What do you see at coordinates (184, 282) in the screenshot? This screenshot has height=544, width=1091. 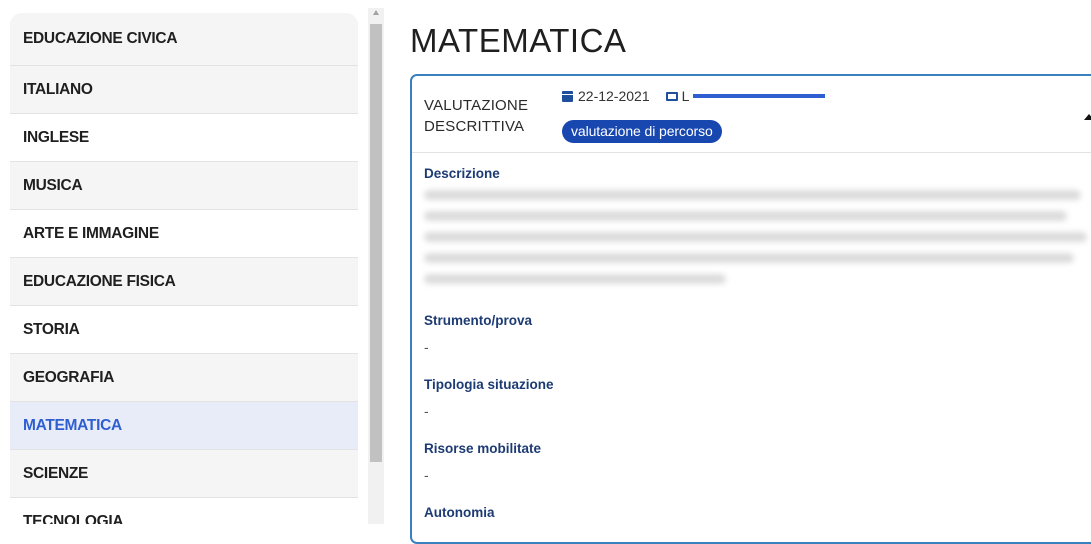 I see `subject-item-educazione-fisica: EDUCAZIONE FISICA` at bounding box center [184, 282].